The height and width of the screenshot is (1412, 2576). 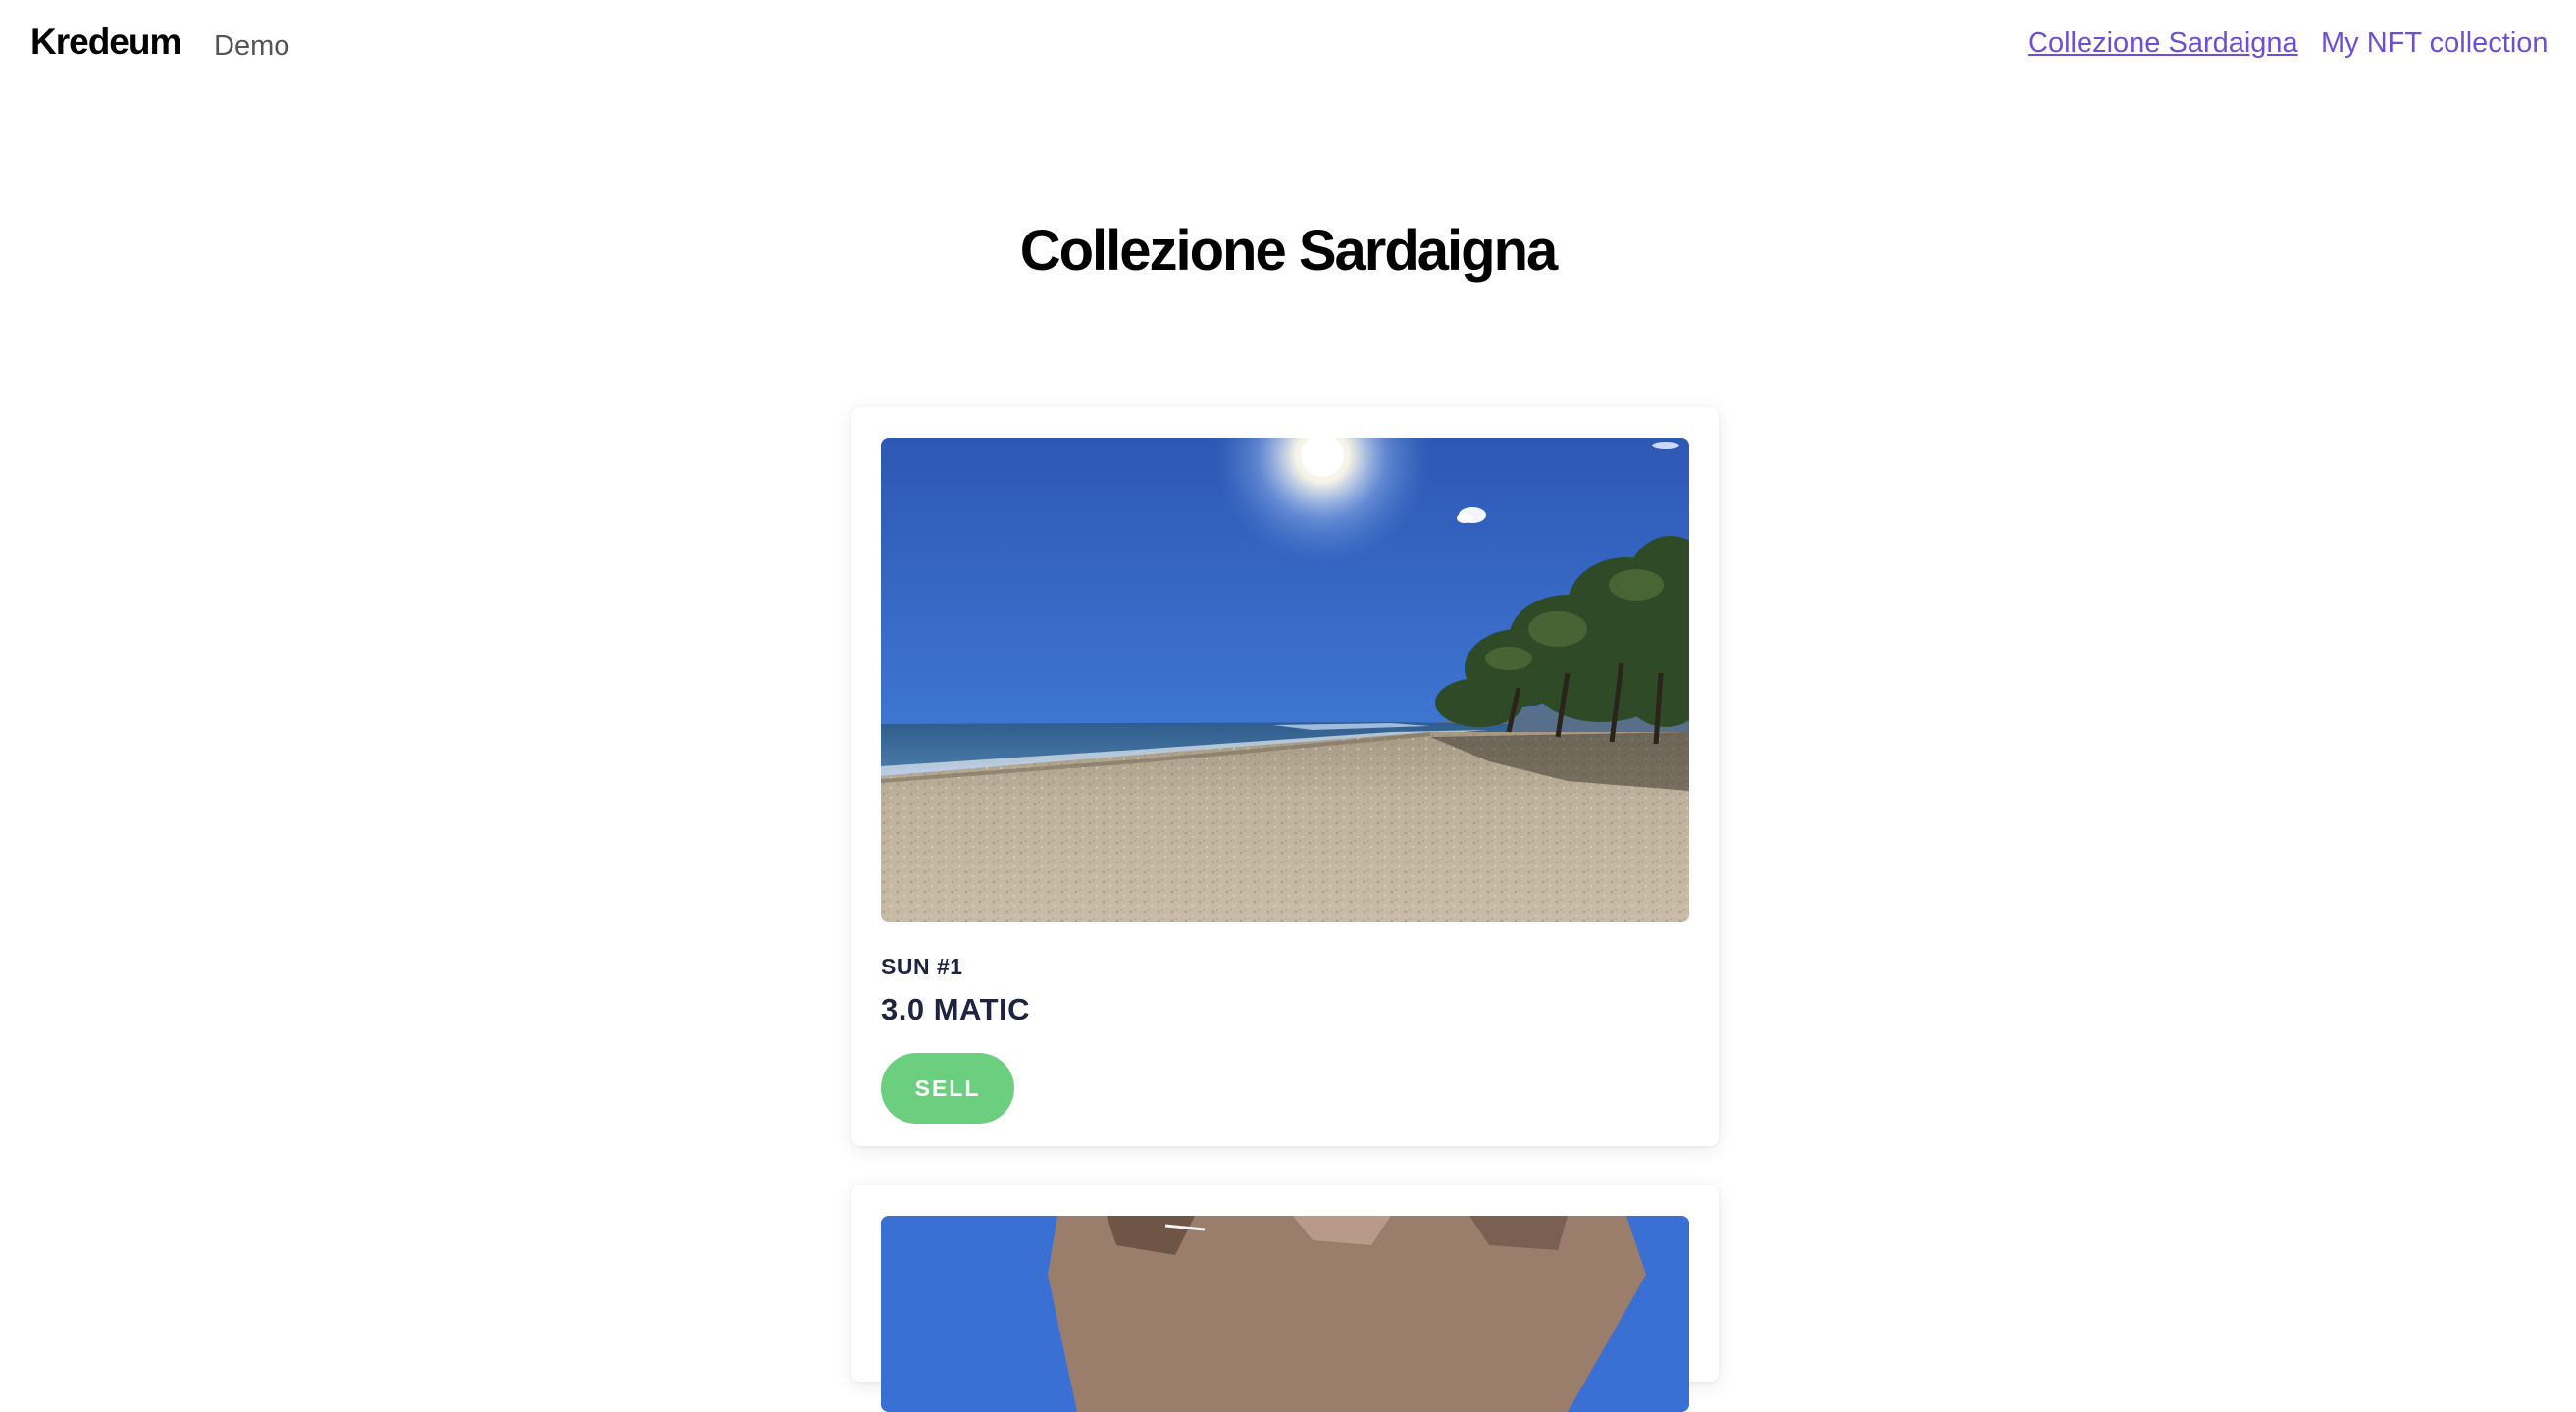 What do you see at coordinates (947, 1088) in the screenshot?
I see `sell-button: SELL` at bounding box center [947, 1088].